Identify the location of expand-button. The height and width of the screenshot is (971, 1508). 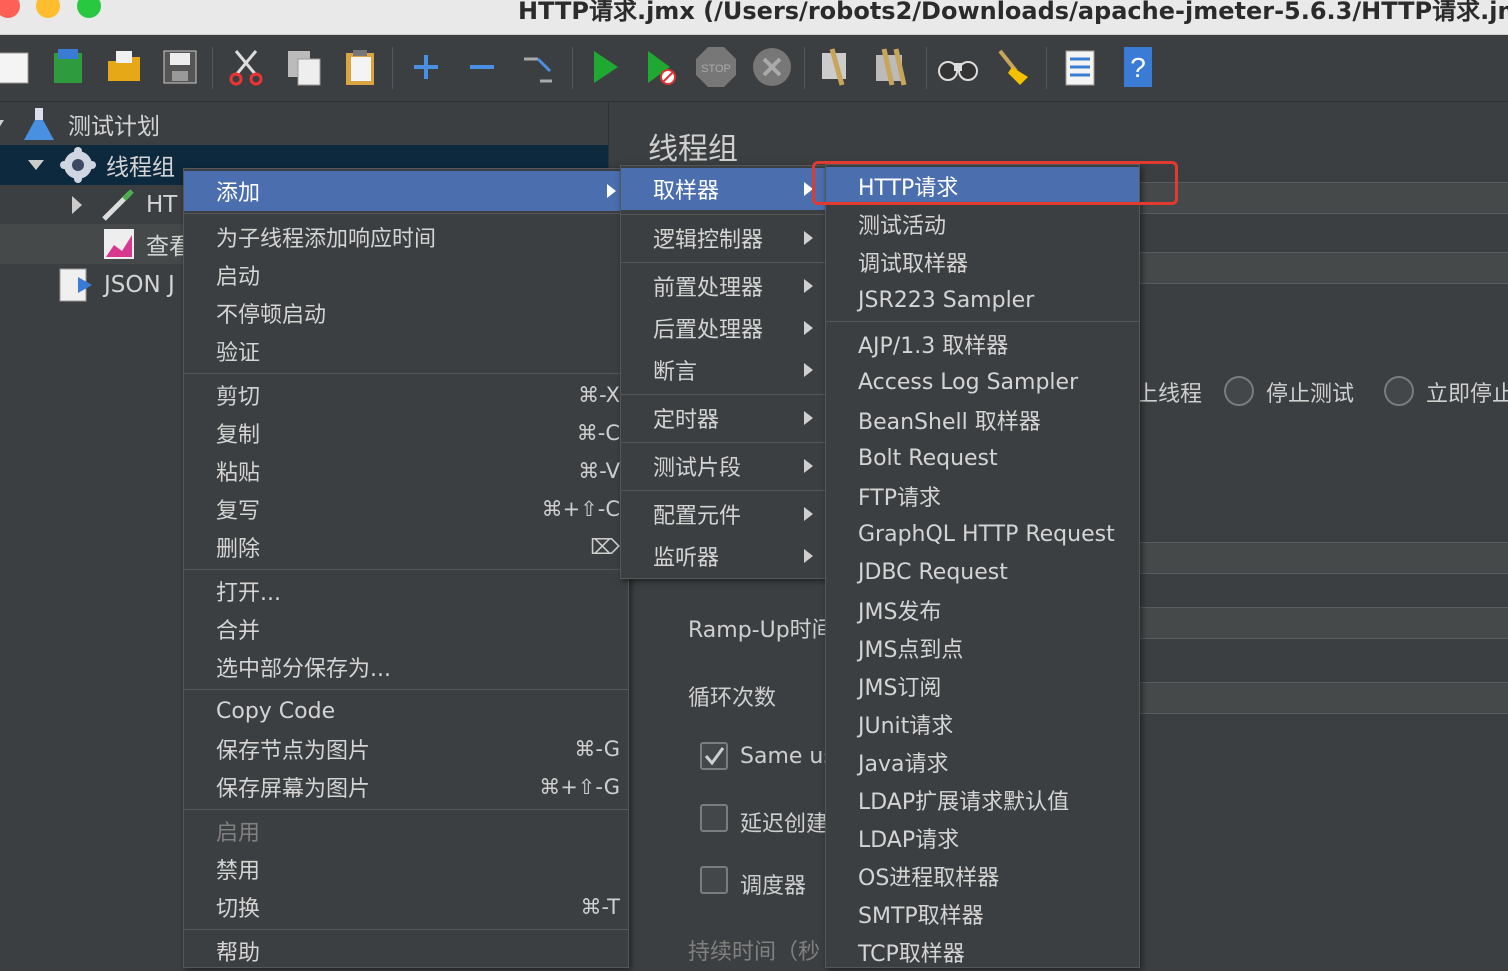
(426, 67).